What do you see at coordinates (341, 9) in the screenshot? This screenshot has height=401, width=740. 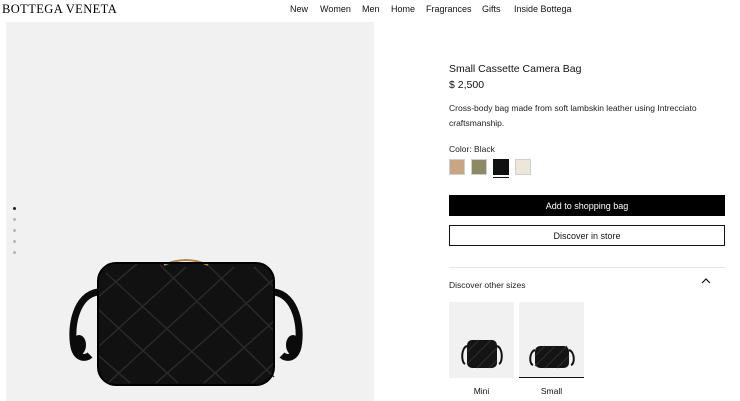 I see `nav-item-women: Women` at bounding box center [341, 9].